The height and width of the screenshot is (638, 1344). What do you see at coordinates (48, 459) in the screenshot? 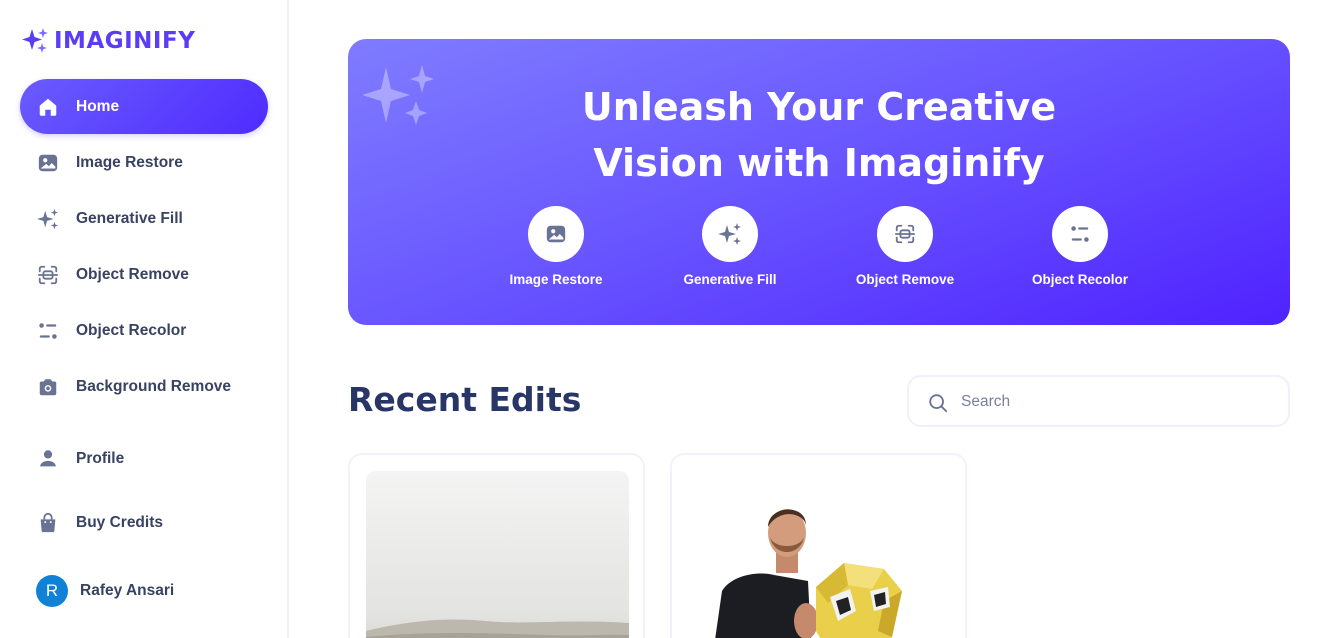
I see `user-icon` at bounding box center [48, 459].